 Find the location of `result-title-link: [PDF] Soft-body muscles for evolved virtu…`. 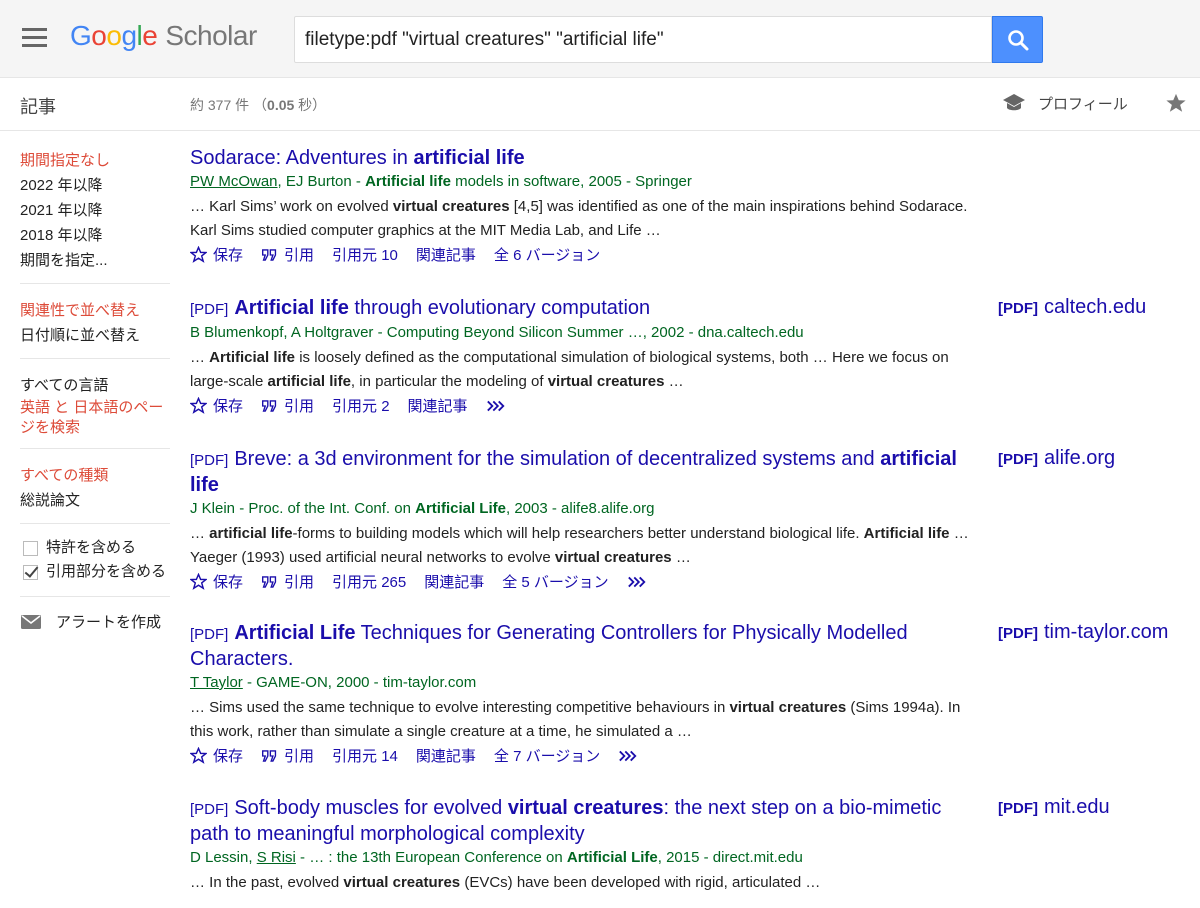

result-title-link: [PDF] Soft-body muscles for evolved virtu… is located at coordinates (585, 821).